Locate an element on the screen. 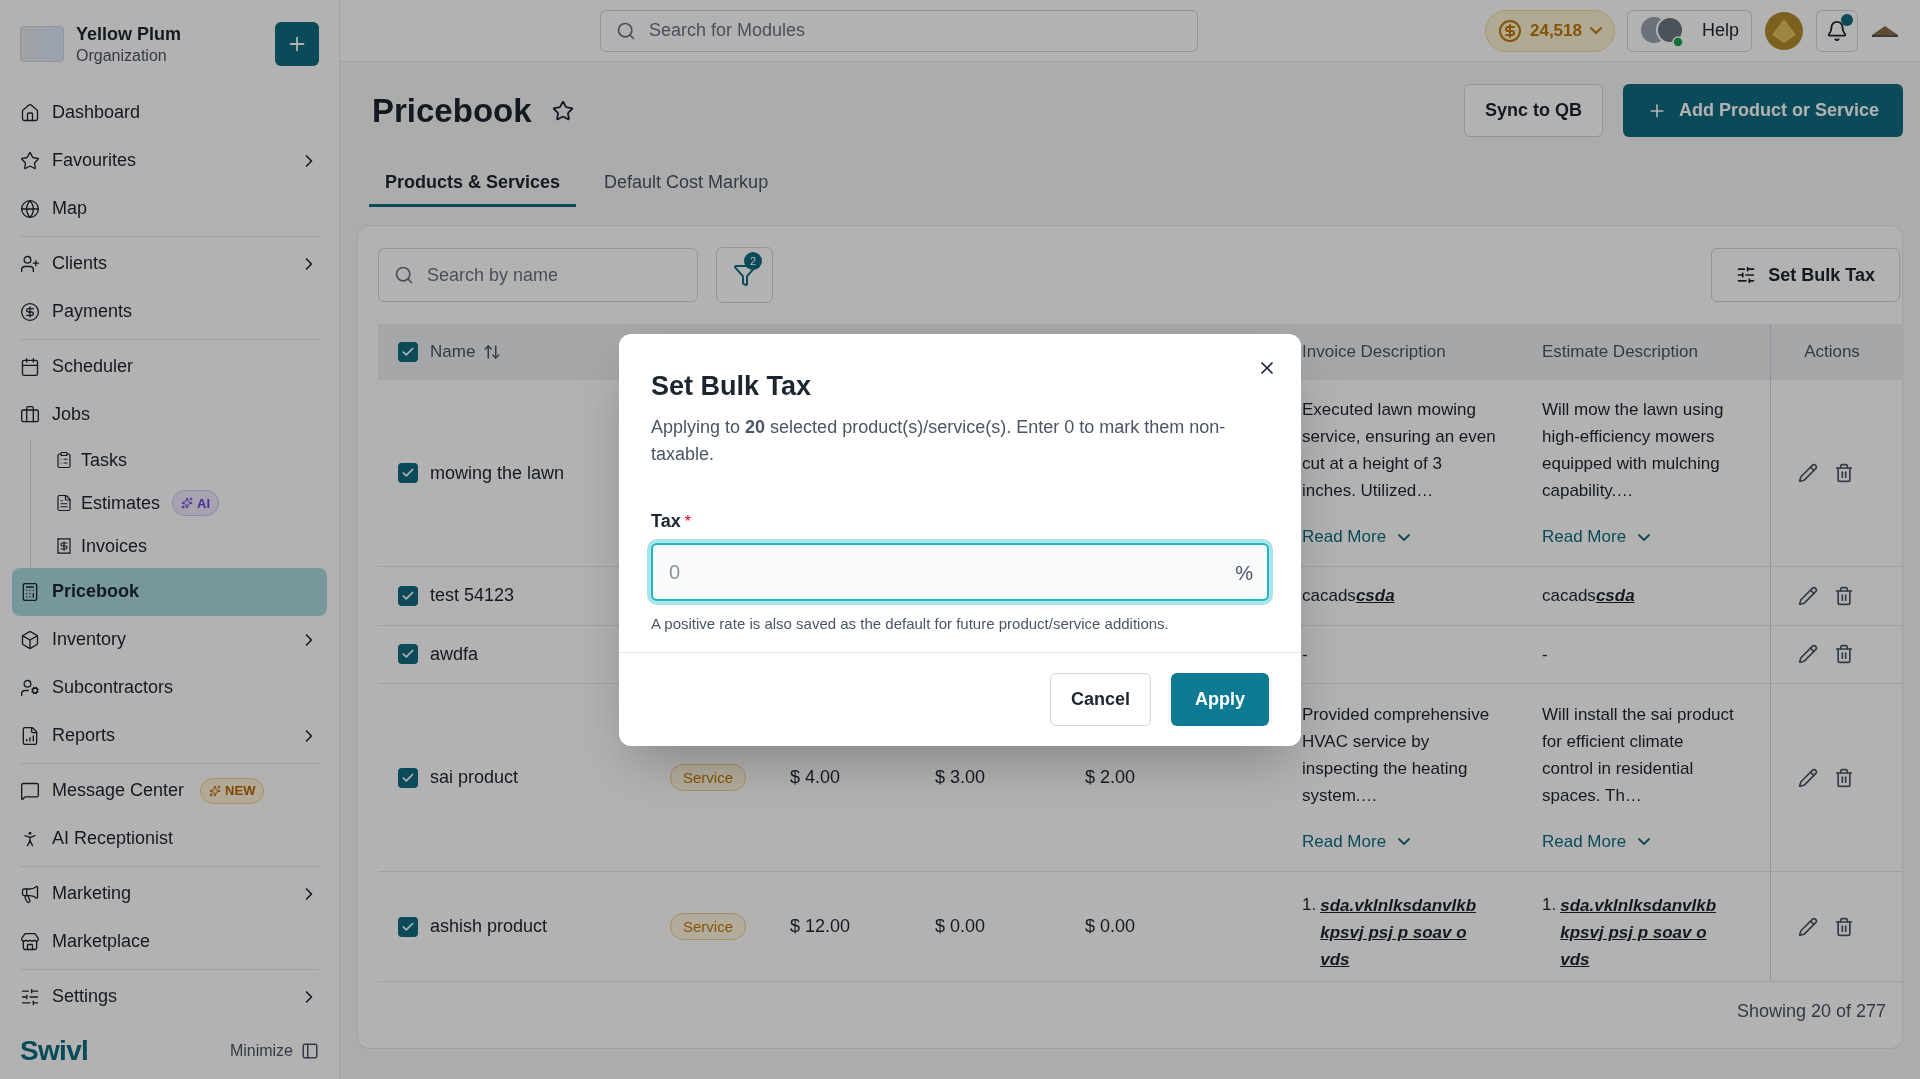  sidebar-label: Estimates is located at coordinates (121, 503).